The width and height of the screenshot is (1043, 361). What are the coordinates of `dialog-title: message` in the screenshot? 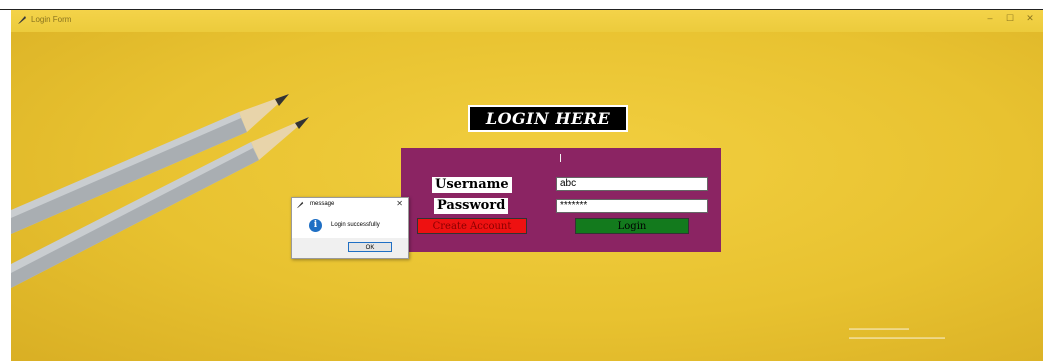 It's located at (322, 204).